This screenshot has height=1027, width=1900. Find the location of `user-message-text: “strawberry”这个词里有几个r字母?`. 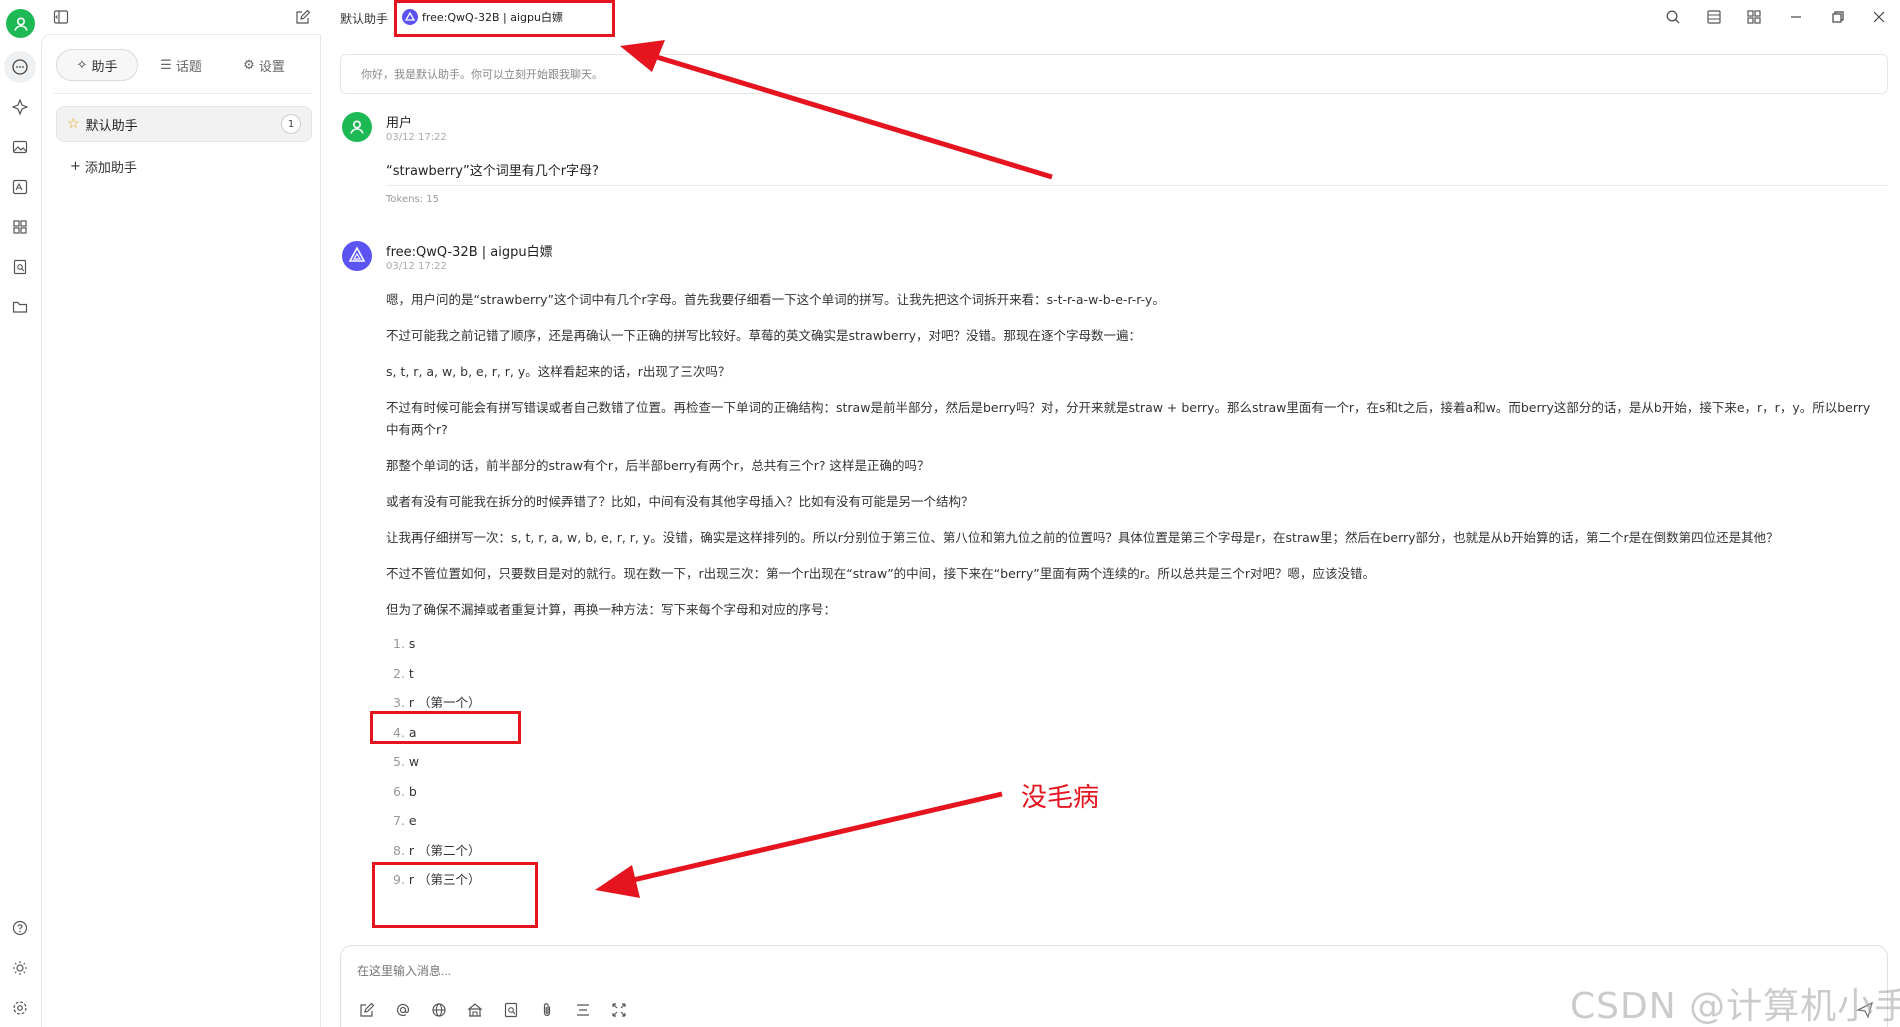

user-message-text: “strawberry”这个词里有几个r字母? is located at coordinates (492, 171).